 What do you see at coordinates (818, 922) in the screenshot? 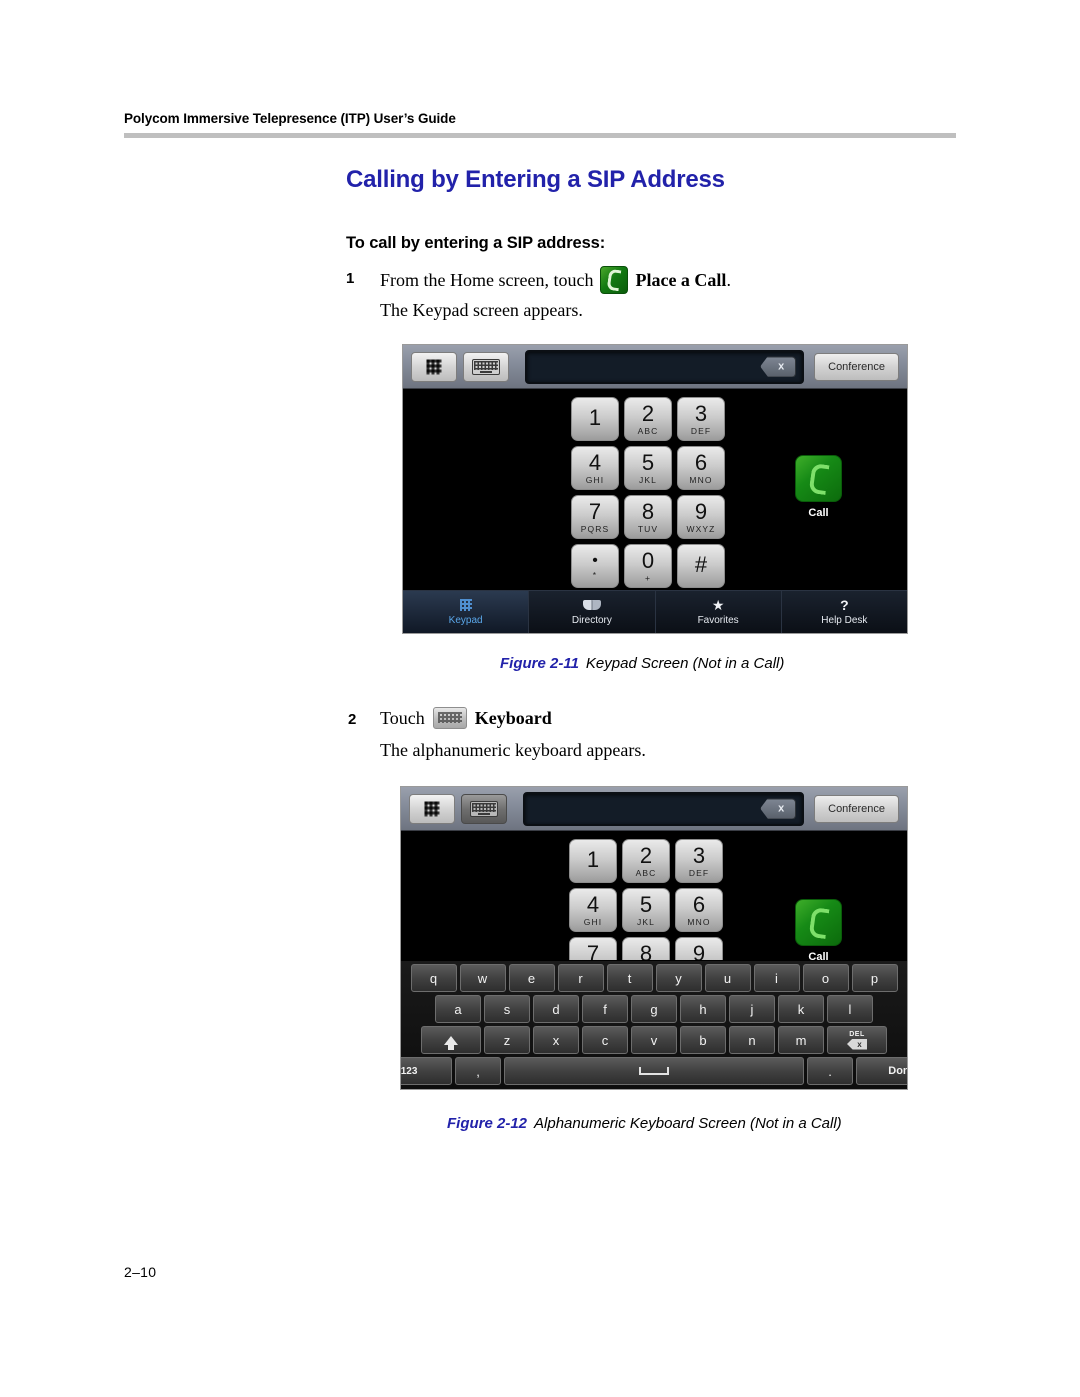
I see `call-phone-icon` at bounding box center [818, 922].